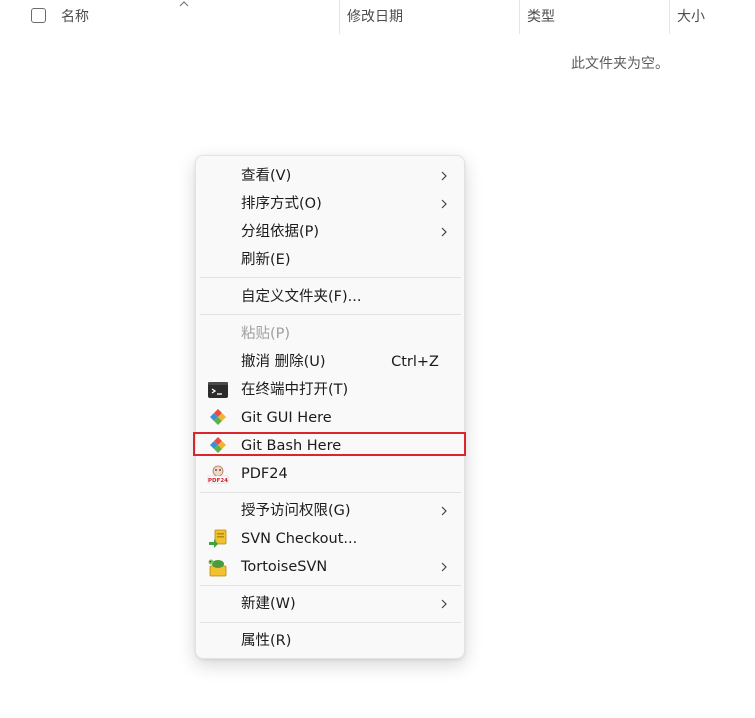 The width and height of the screenshot is (755, 718). What do you see at coordinates (295, 390) in the screenshot?
I see `menu-item-label: 在终端中打开(T)` at bounding box center [295, 390].